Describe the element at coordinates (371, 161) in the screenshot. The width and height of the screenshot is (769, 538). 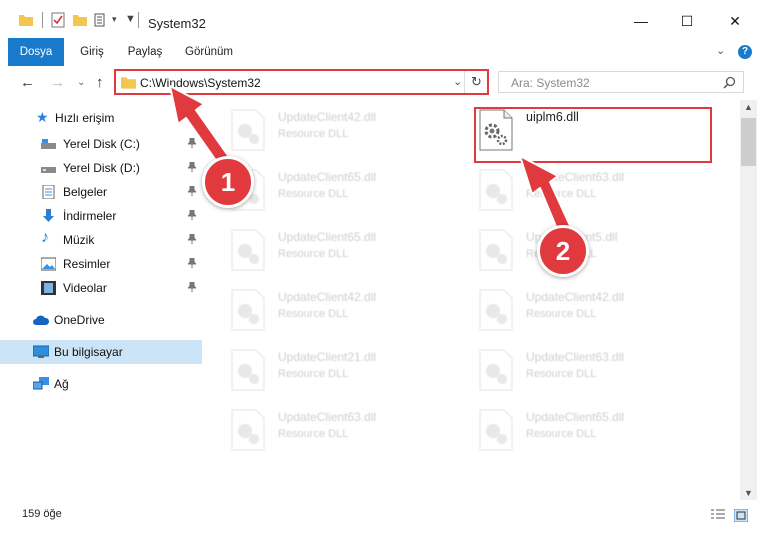
I see `annotation-arrows` at that location.